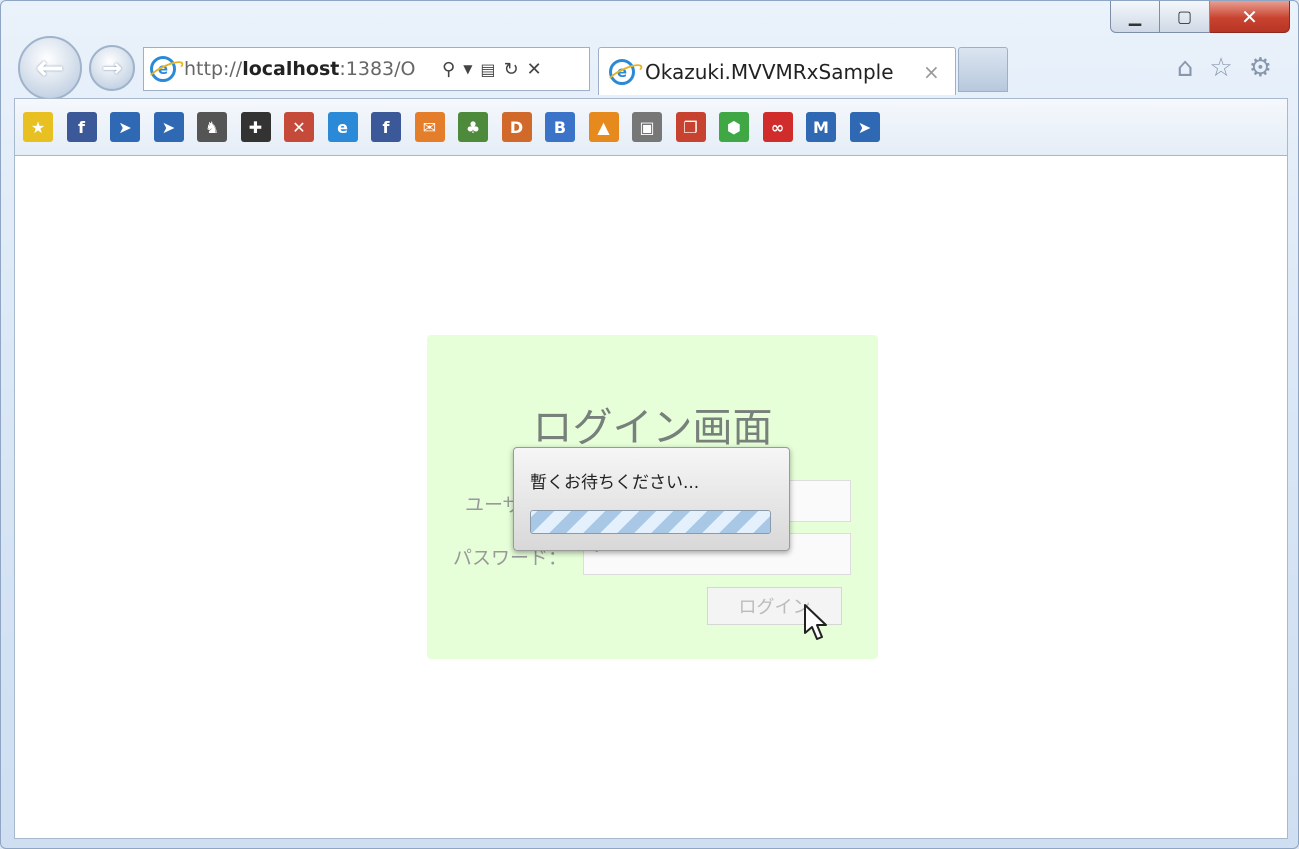 This screenshot has height=849, width=1299. I want to click on progress-bar, so click(650, 522).